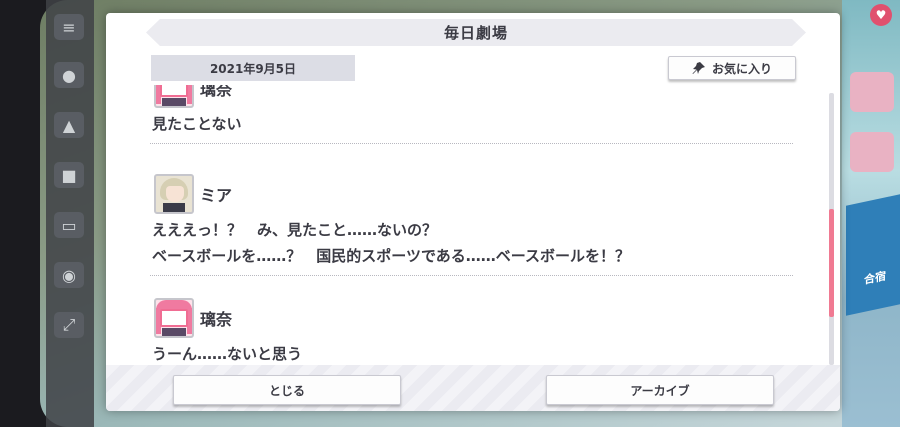 This screenshot has width=900, height=427. Describe the element at coordinates (69, 275) in the screenshot. I see `camera-icon: ◉` at that location.